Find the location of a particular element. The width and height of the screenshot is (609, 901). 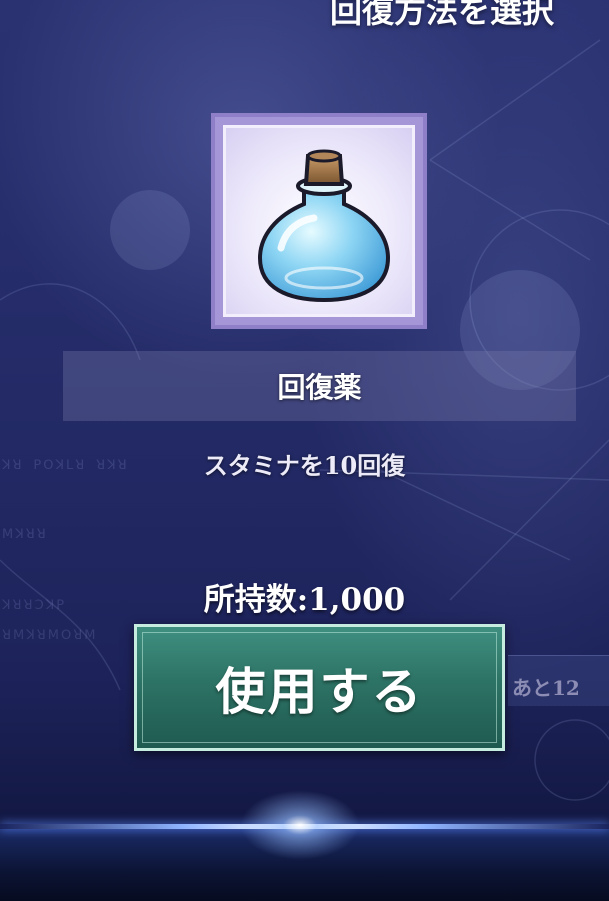

item-name-bar: 回復薬 is located at coordinates (319, 386).